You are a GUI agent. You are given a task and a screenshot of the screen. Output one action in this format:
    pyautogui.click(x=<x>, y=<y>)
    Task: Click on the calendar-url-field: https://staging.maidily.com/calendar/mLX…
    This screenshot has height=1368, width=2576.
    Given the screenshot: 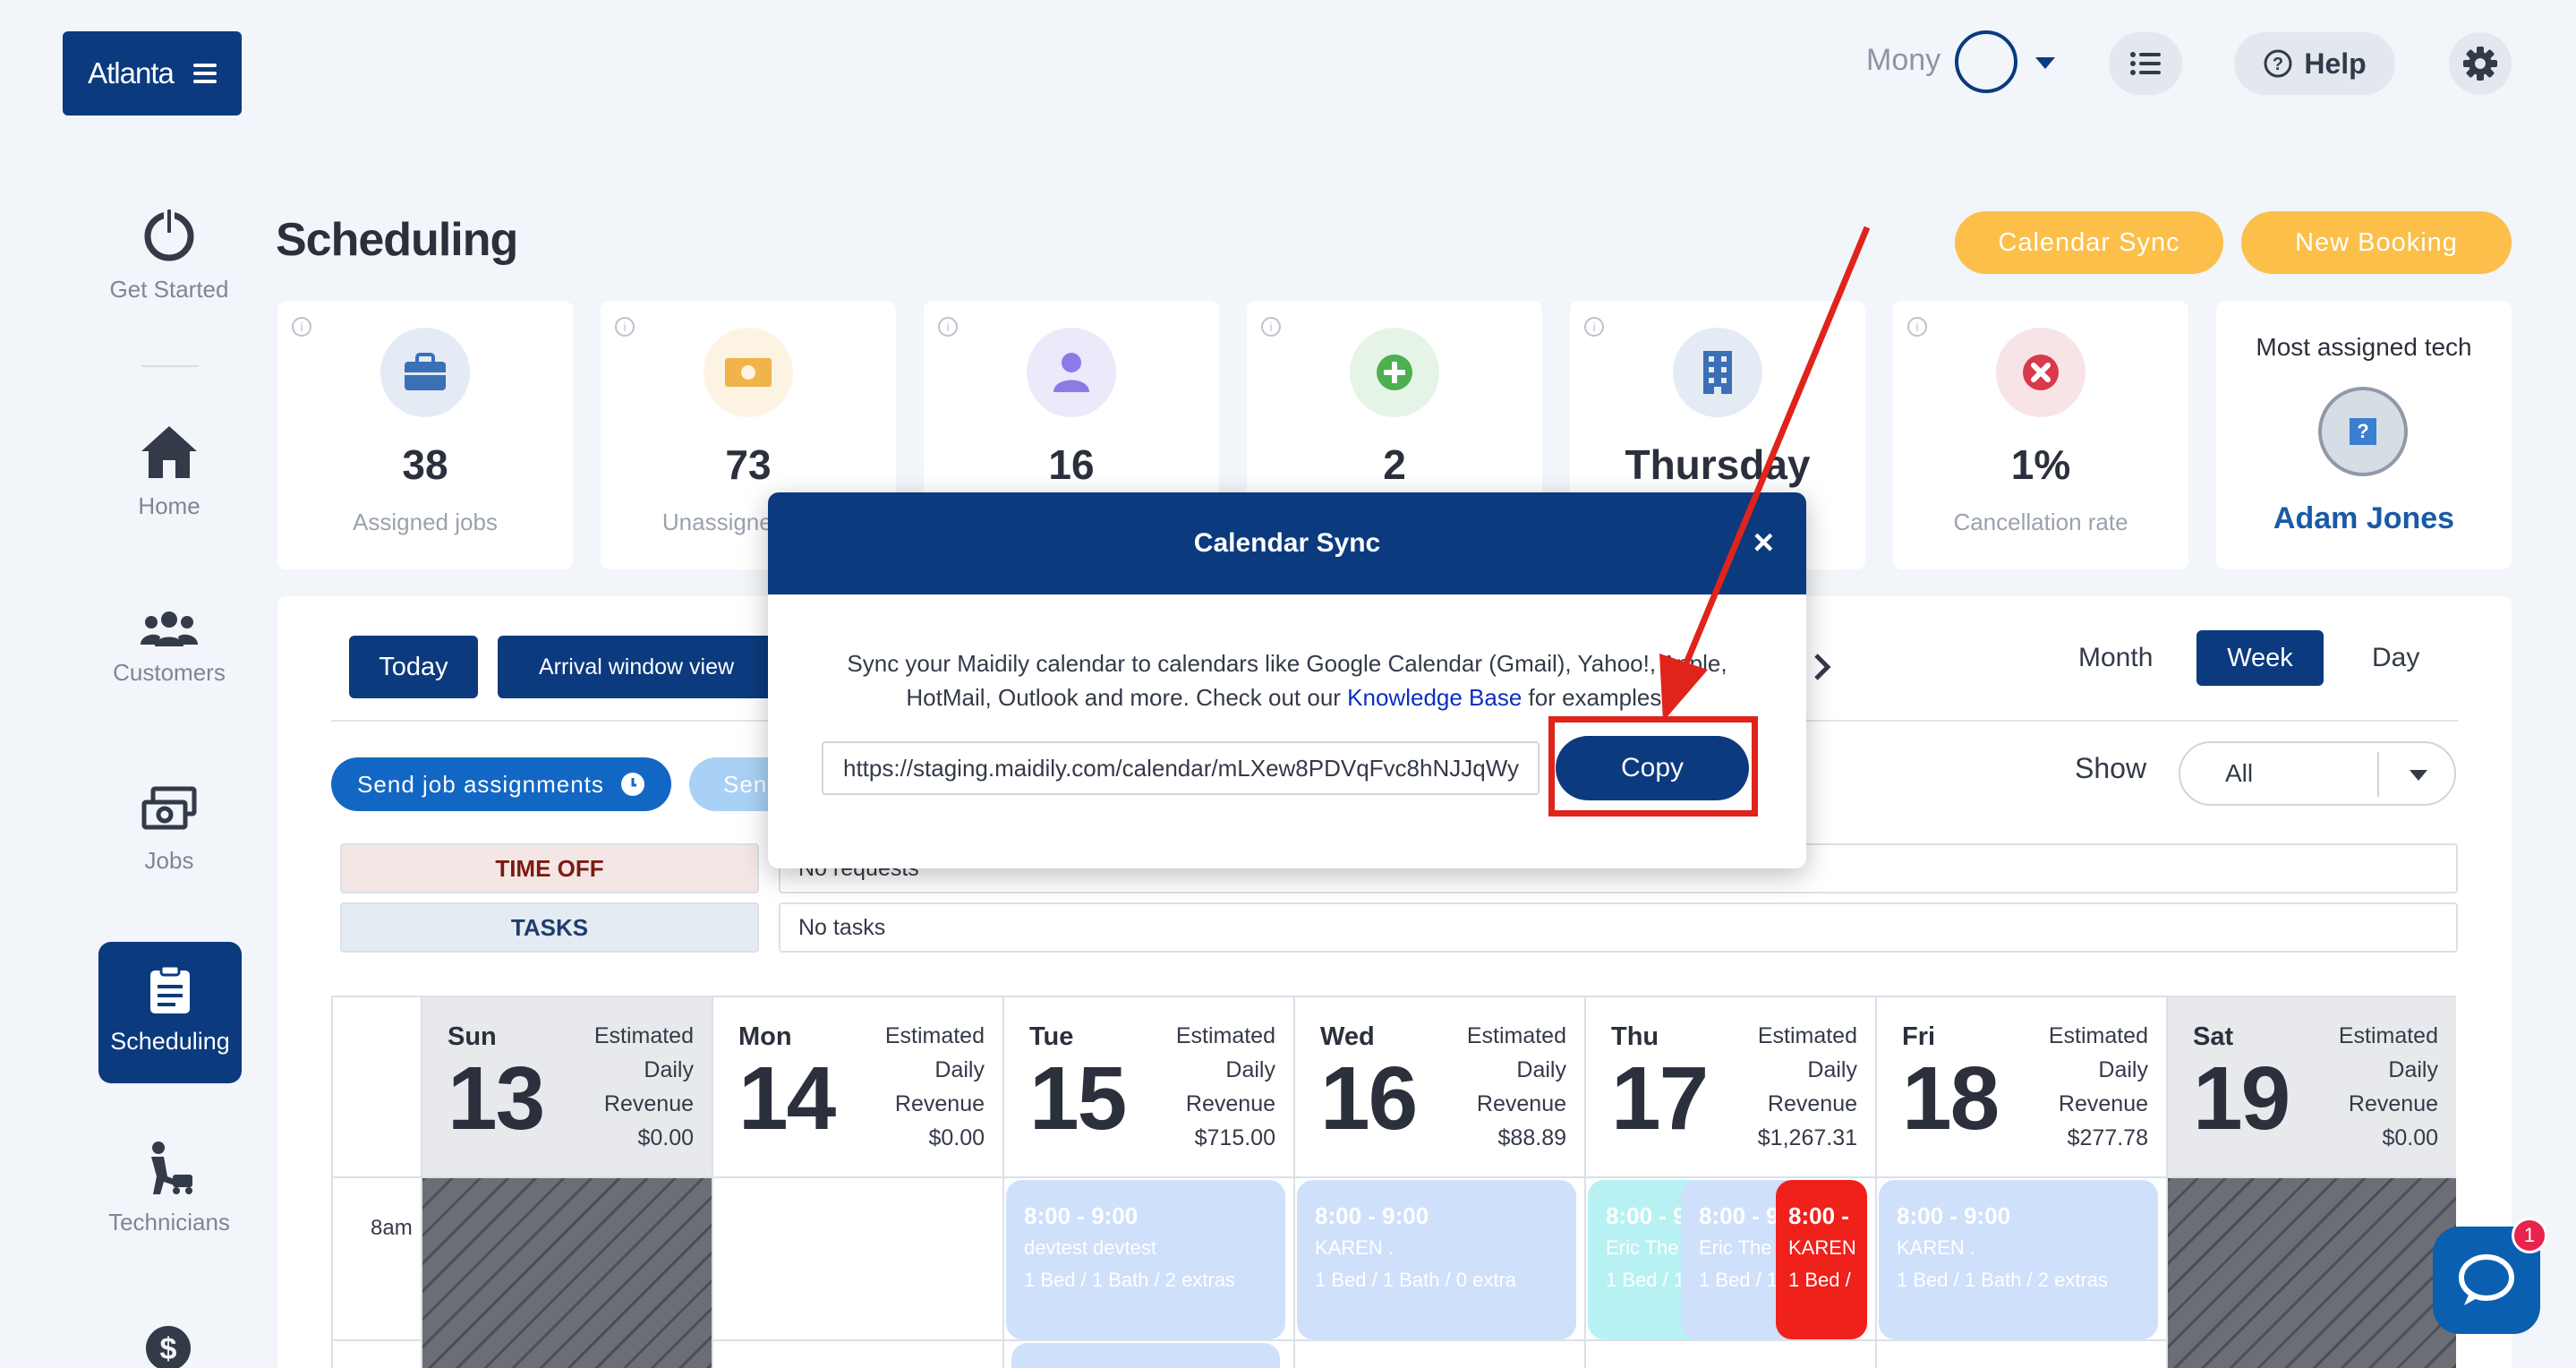 What is the action you would take?
    pyautogui.click(x=1181, y=768)
    